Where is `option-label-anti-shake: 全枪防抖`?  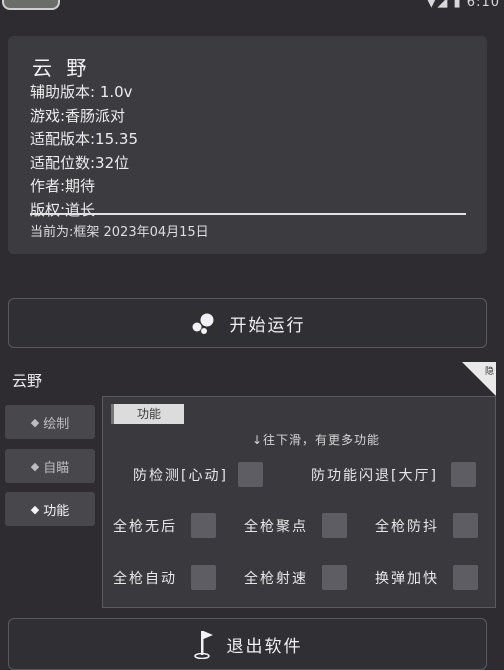 option-label-anti-shake: 全枪防抖 is located at coordinates (407, 527).